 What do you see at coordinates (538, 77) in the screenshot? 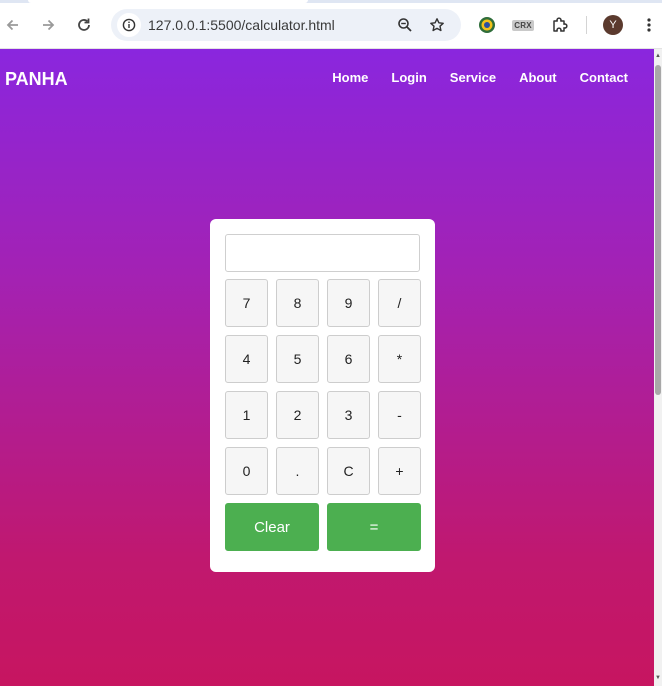
I see `nav-link-about: About` at bounding box center [538, 77].